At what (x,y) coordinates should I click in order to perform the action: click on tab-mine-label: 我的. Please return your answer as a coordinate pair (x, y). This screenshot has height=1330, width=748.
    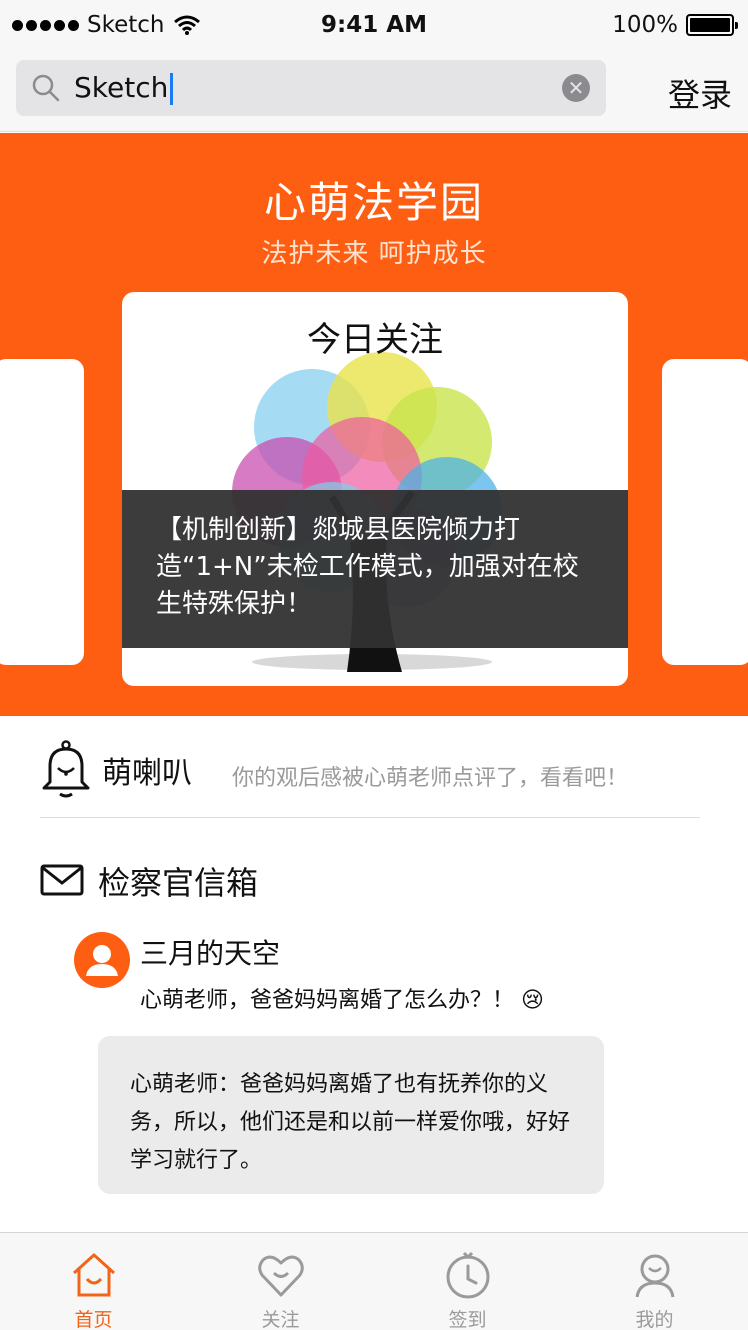
    Looking at the image, I should click on (654, 1319).